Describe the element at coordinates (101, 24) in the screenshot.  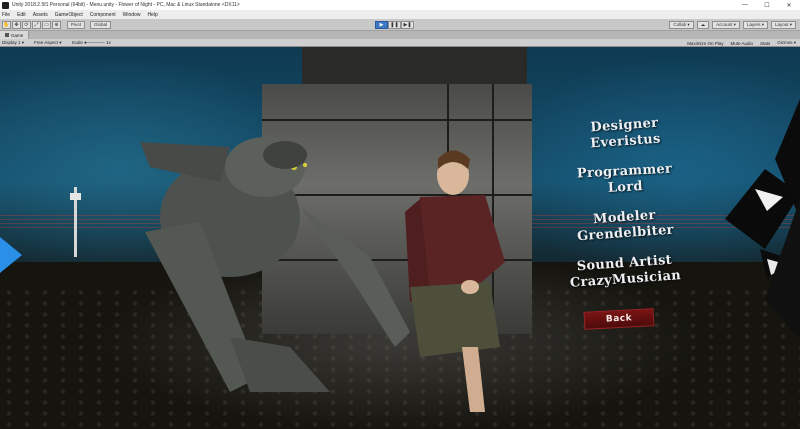
I see `global-toggle: Global` at that location.